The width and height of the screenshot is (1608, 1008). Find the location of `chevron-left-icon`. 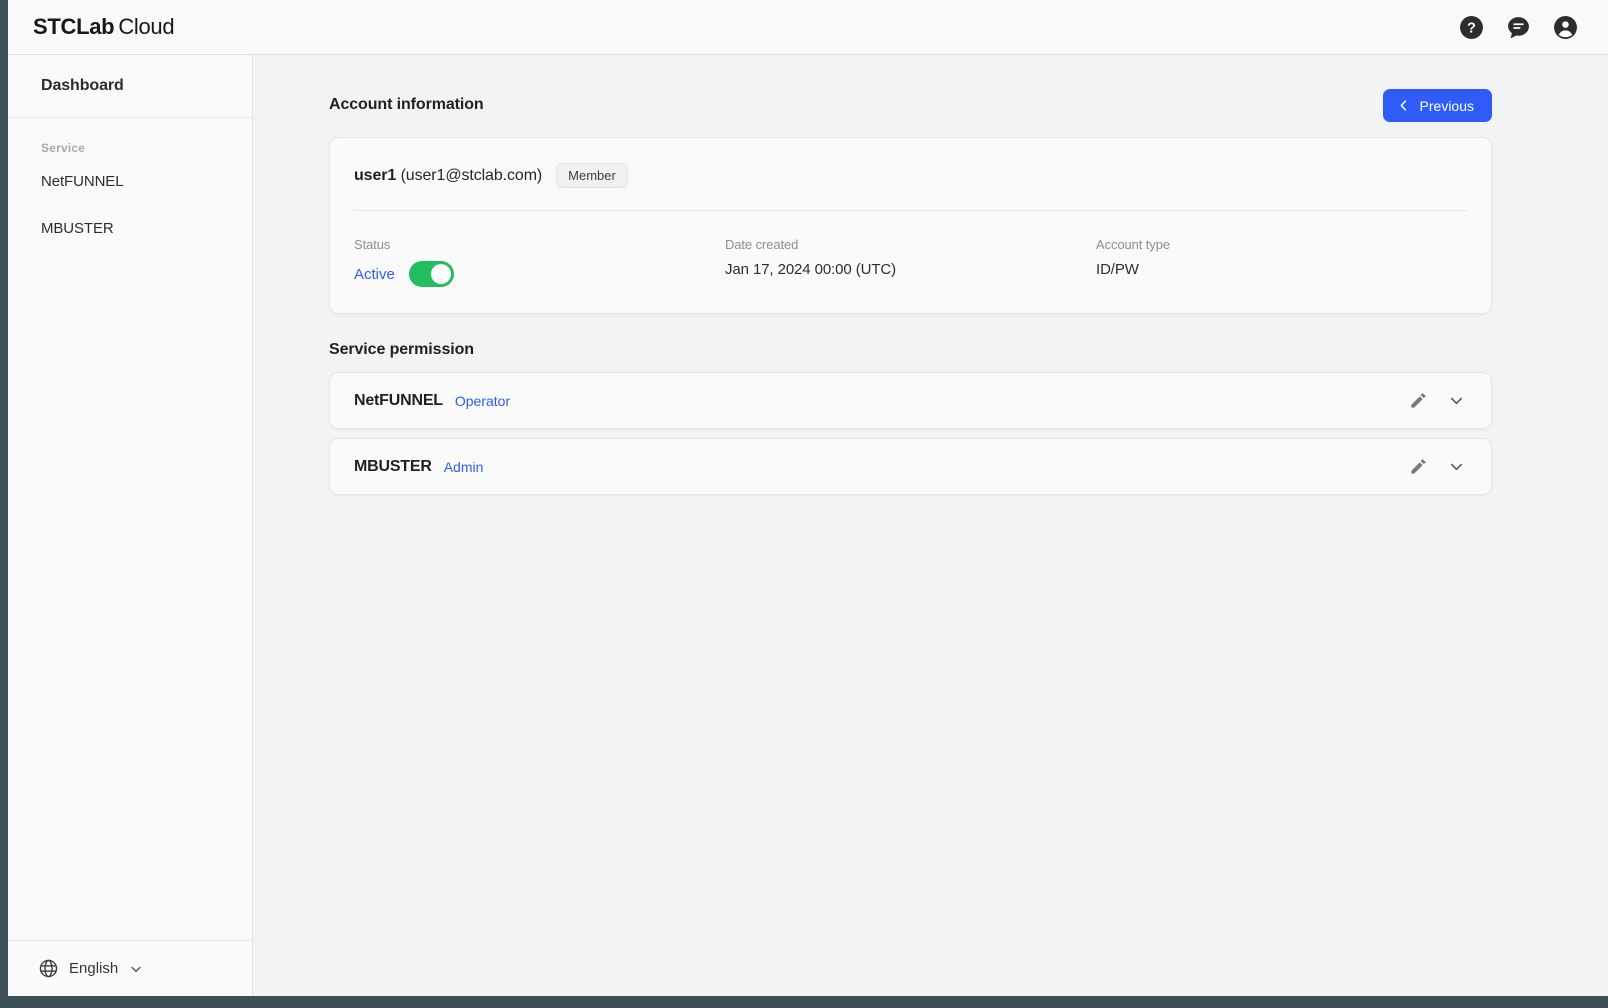

chevron-left-icon is located at coordinates (1403, 105).